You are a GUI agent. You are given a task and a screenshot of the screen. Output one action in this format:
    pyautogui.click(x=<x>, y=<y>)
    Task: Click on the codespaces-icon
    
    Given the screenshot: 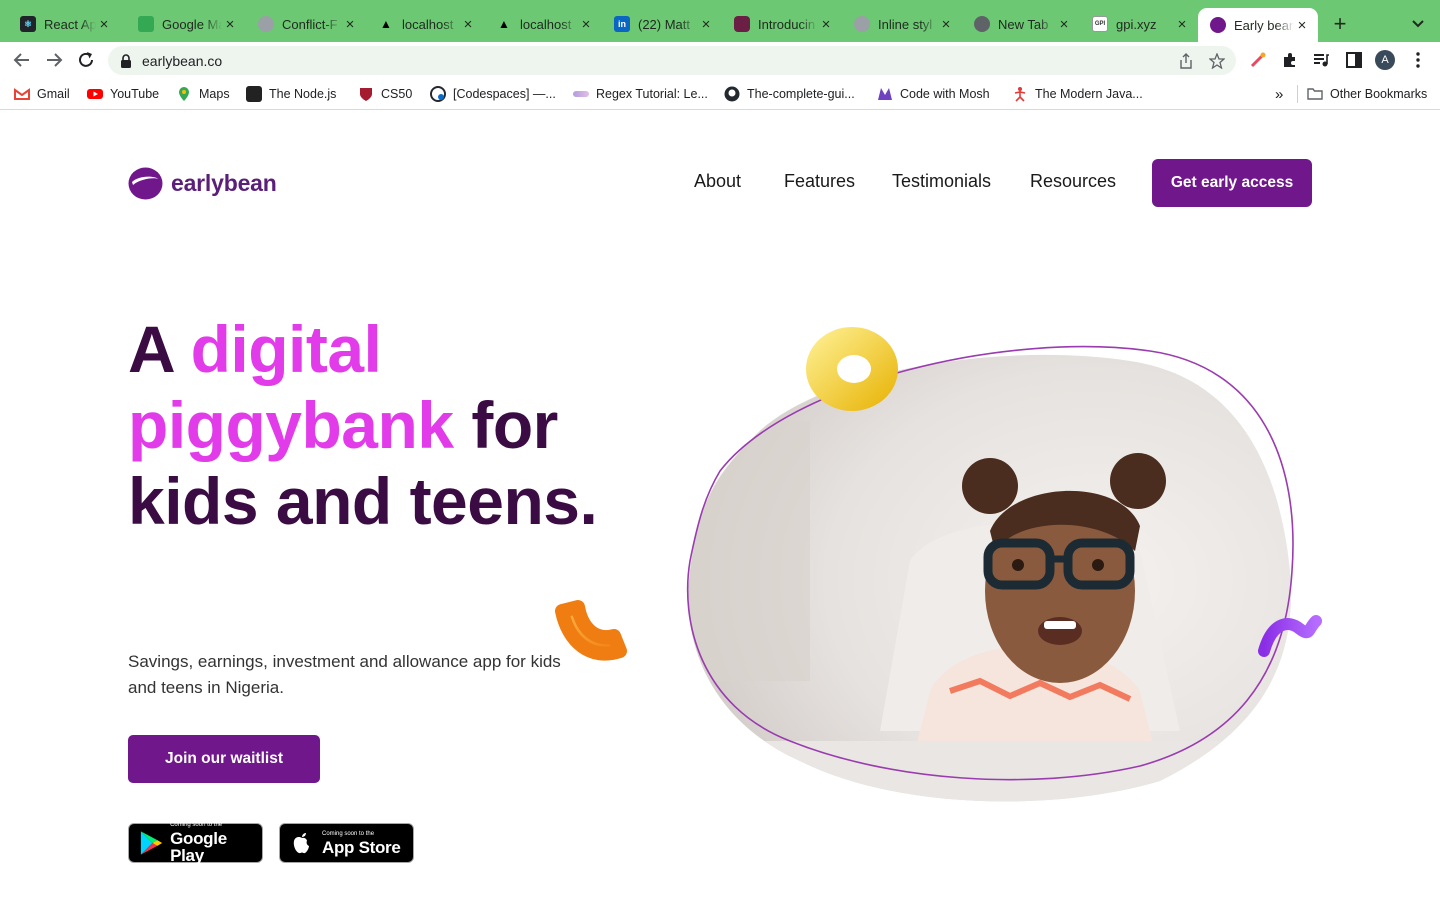 What is the action you would take?
    pyautogui.click(x=438, y=94)
    